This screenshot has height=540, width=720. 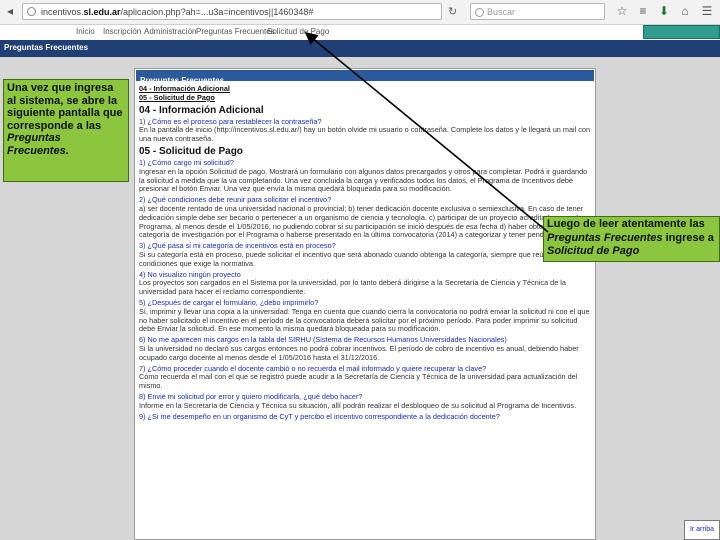 What do you see at coordinates (201, 110) in the screenshot?
I see `section-heading-04: 04 - Información Adicional` at bounding box center [201, 110].